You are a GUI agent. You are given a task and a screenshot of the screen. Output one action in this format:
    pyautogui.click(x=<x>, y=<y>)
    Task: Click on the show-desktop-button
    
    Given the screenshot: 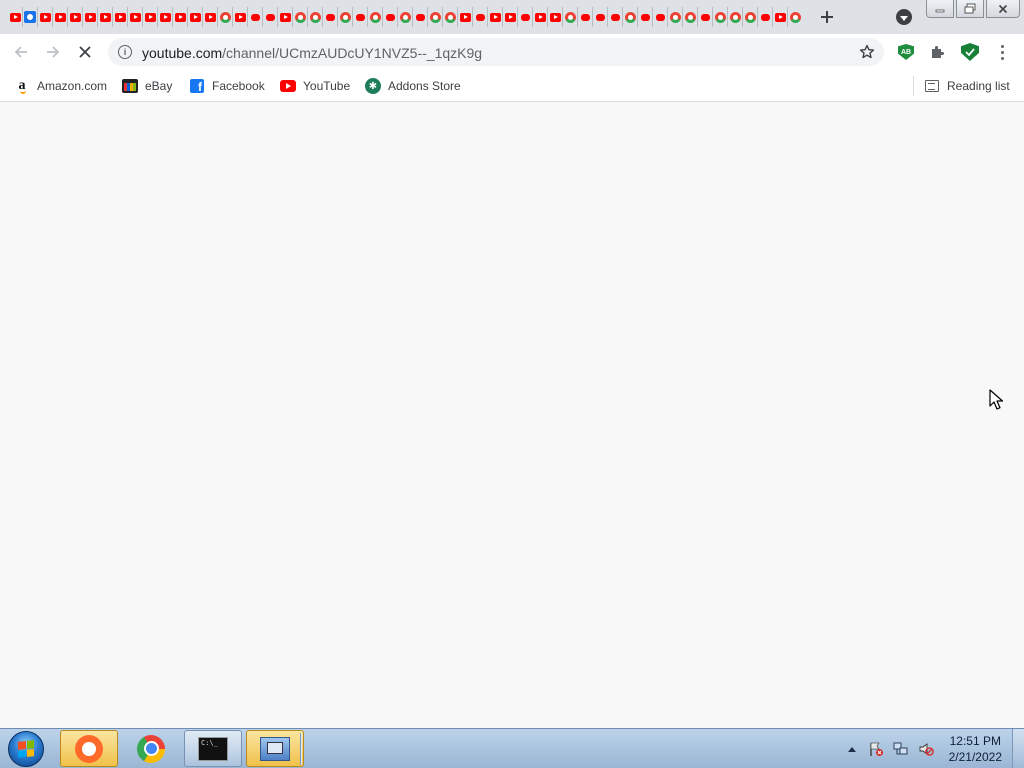 What is the action you would take?
    pyautogui.click(x=1018, y=748)
    